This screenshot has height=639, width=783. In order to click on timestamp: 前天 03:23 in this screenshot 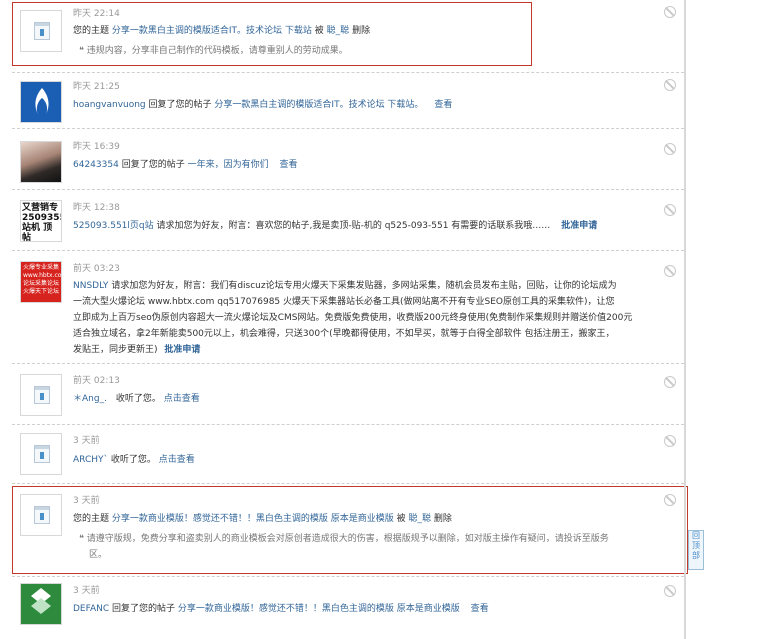, I will do `click(96, 269)`.